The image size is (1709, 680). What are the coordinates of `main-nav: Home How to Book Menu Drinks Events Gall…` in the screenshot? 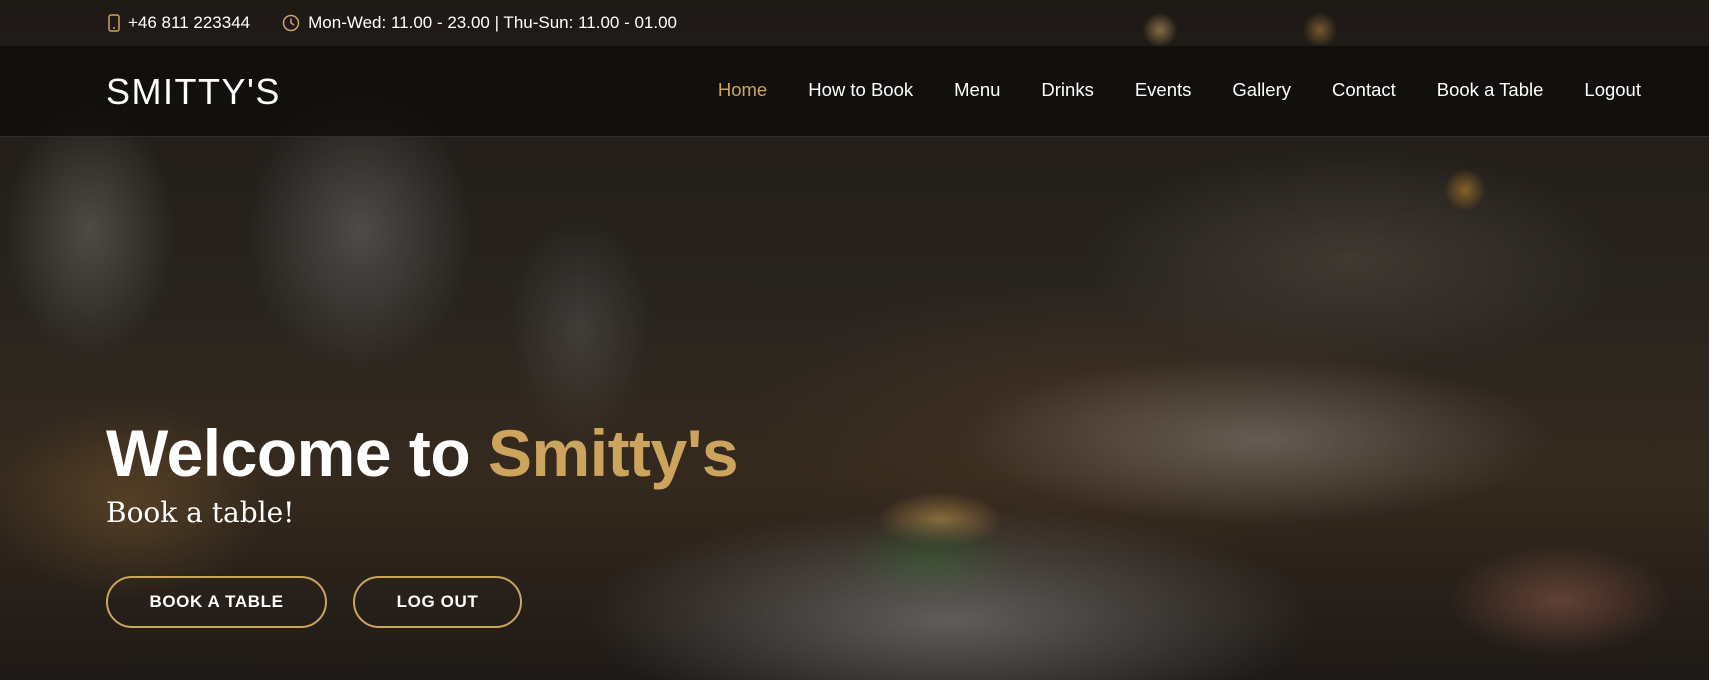 It's located at (1159, 90).